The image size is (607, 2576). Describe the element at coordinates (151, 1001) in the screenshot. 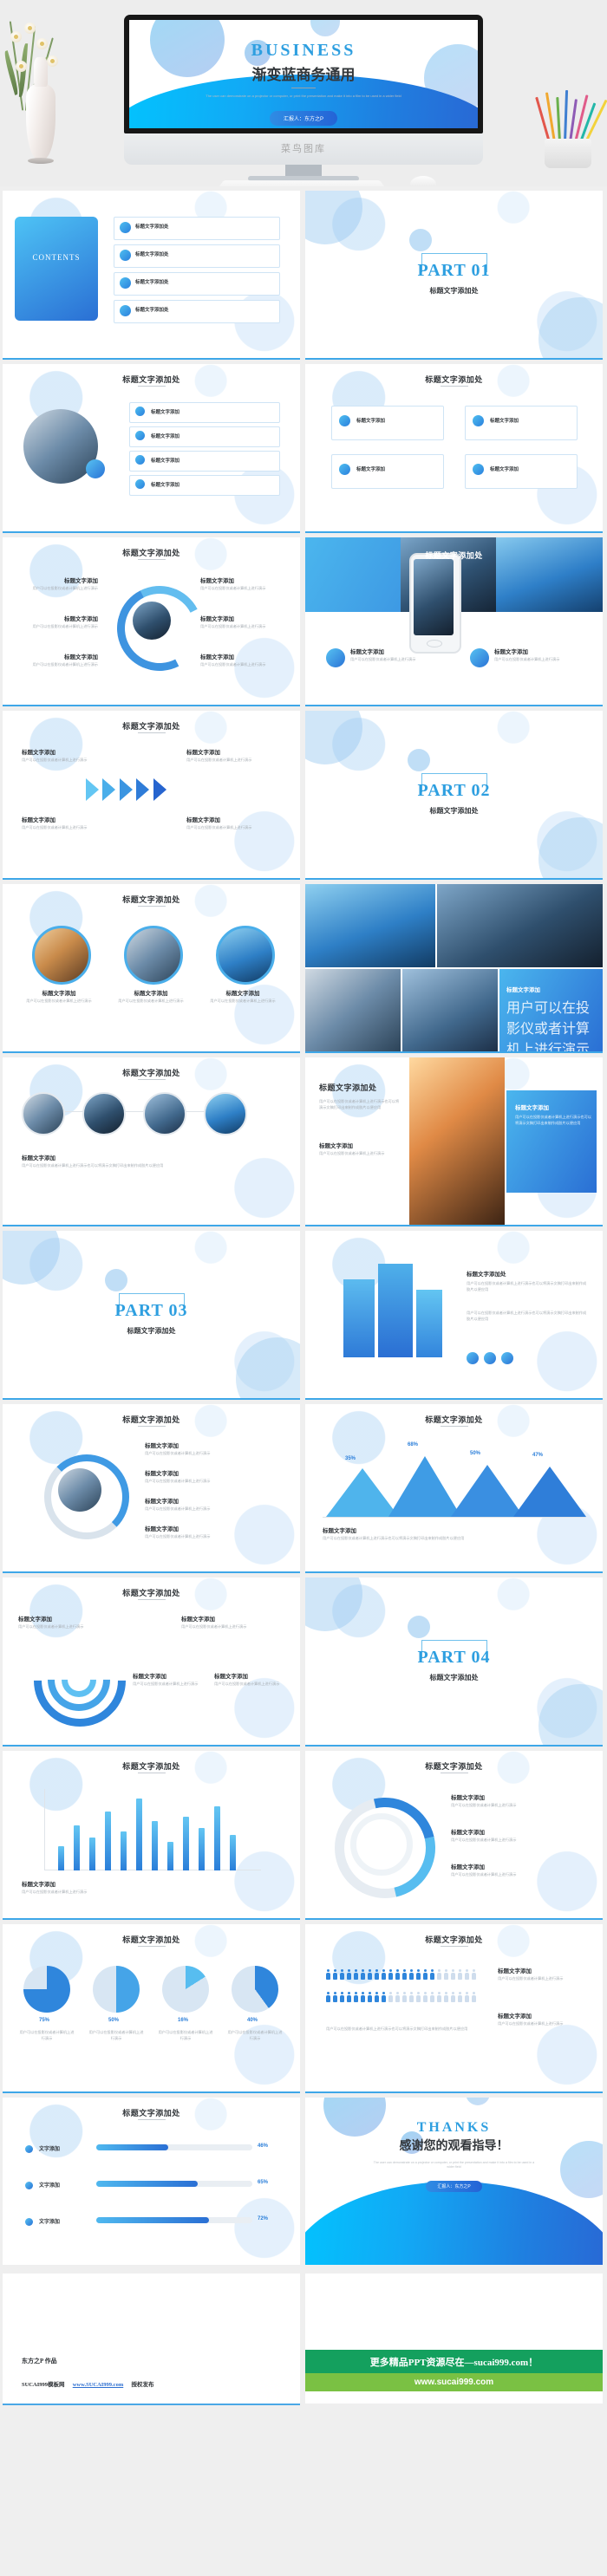

I see `circle-body: 用户可以在投影仪或者计算机上进行演示` at that location.